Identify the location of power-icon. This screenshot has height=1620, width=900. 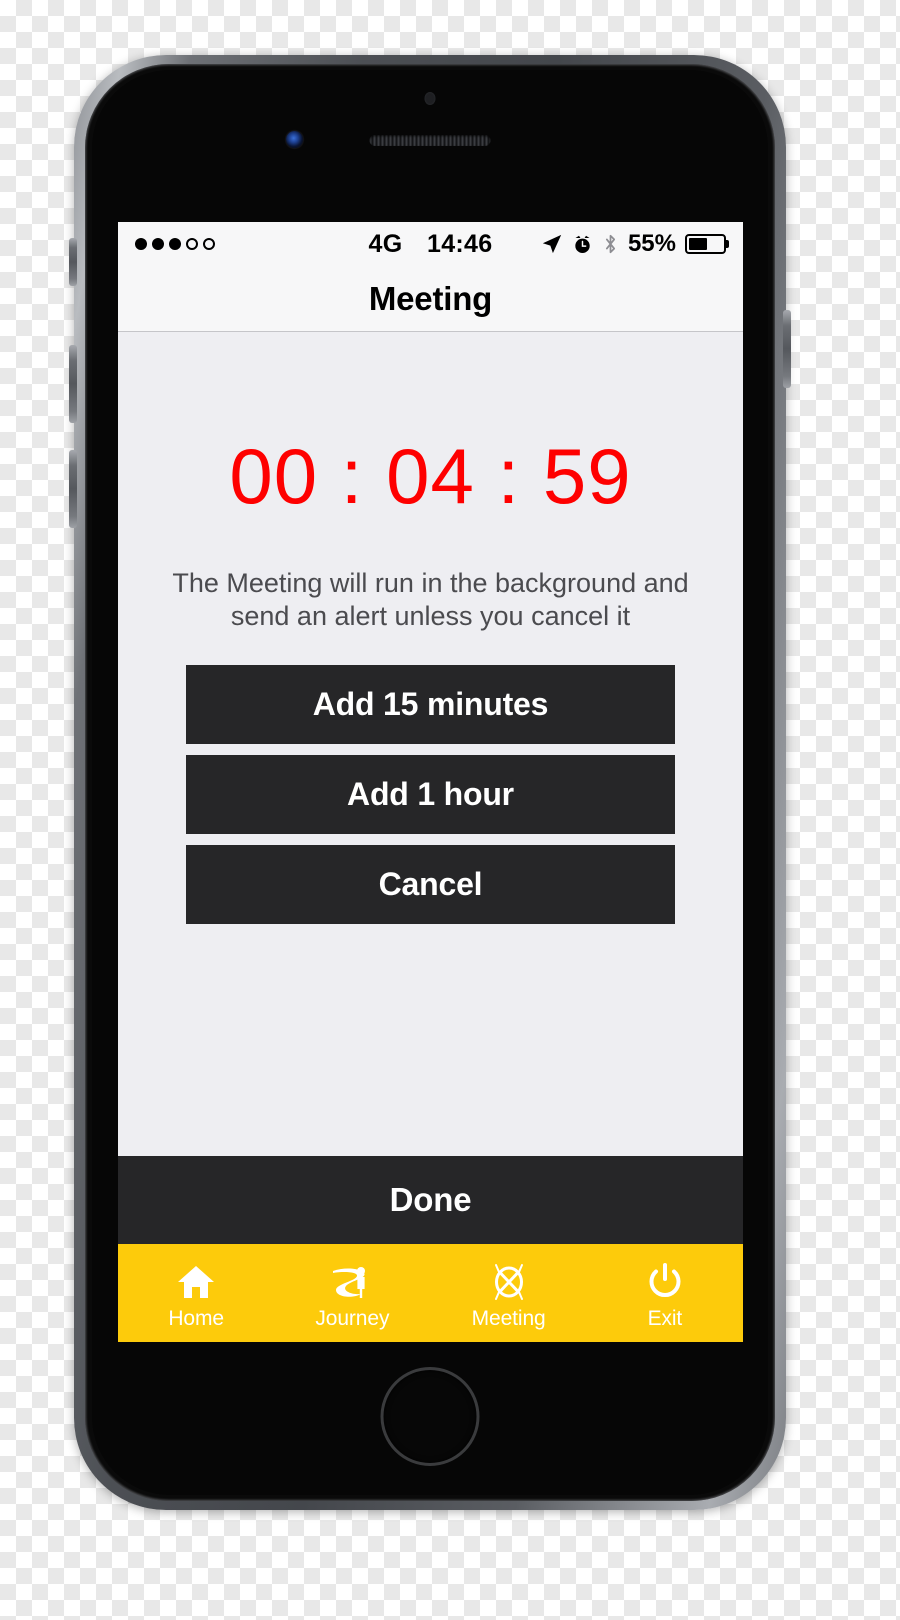
(665, 1282).